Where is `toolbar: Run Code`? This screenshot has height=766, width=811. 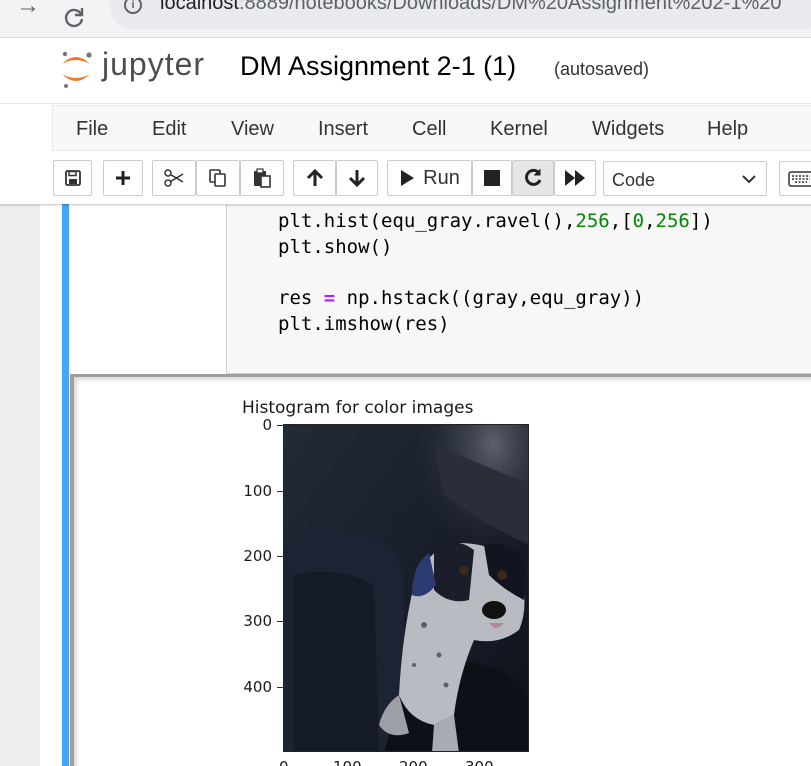
toolbar: Run Code is located at coordinates (405, 178).